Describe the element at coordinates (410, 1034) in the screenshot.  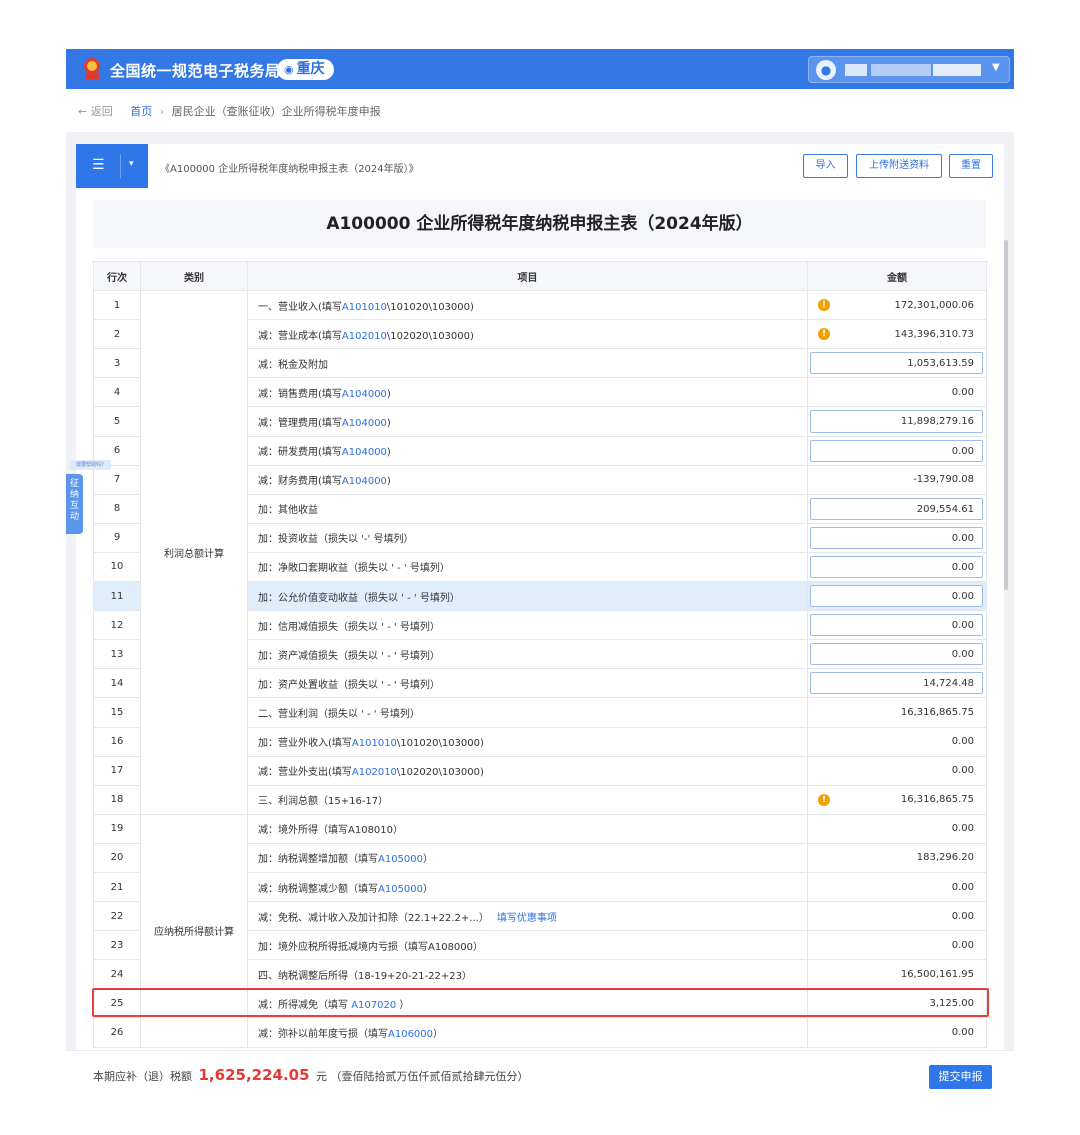
I see `schedule-link: A106000` at that location.